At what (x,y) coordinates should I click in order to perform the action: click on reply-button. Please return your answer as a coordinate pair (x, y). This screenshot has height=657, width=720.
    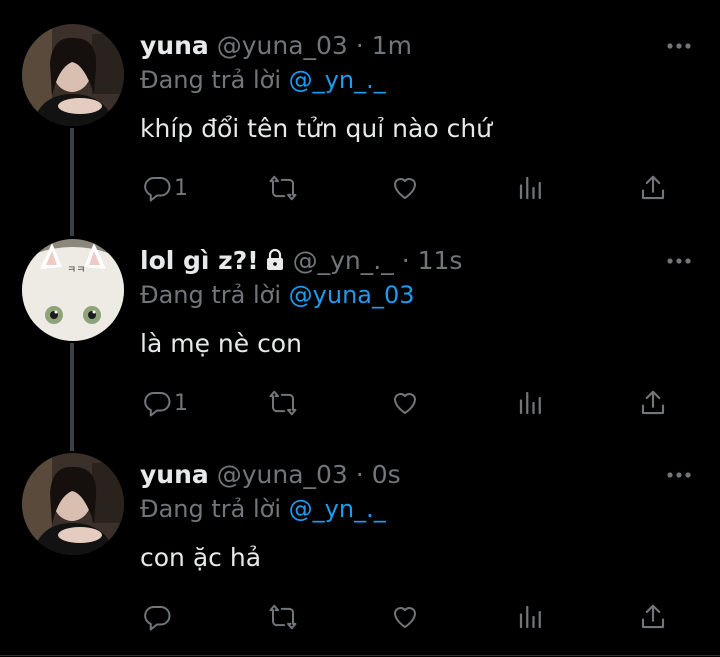
    Looking at the image, I should click on (158, 617).